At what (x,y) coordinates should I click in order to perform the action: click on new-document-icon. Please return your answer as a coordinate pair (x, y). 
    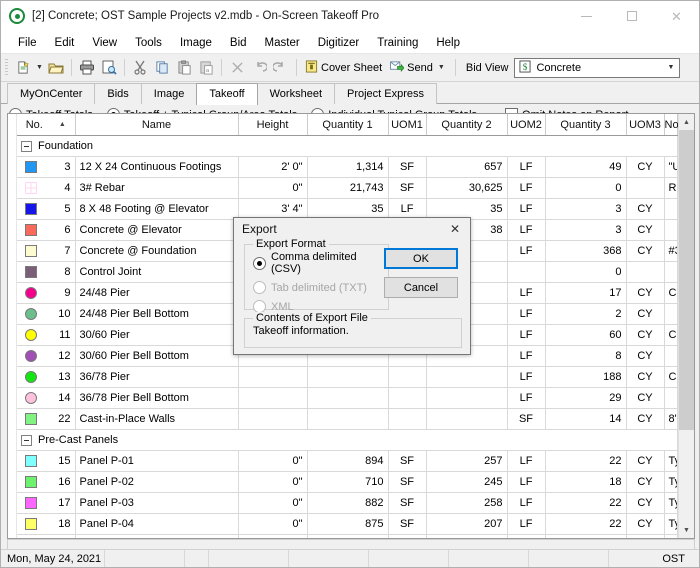
    Looking at the image, I should click on (23, 68).